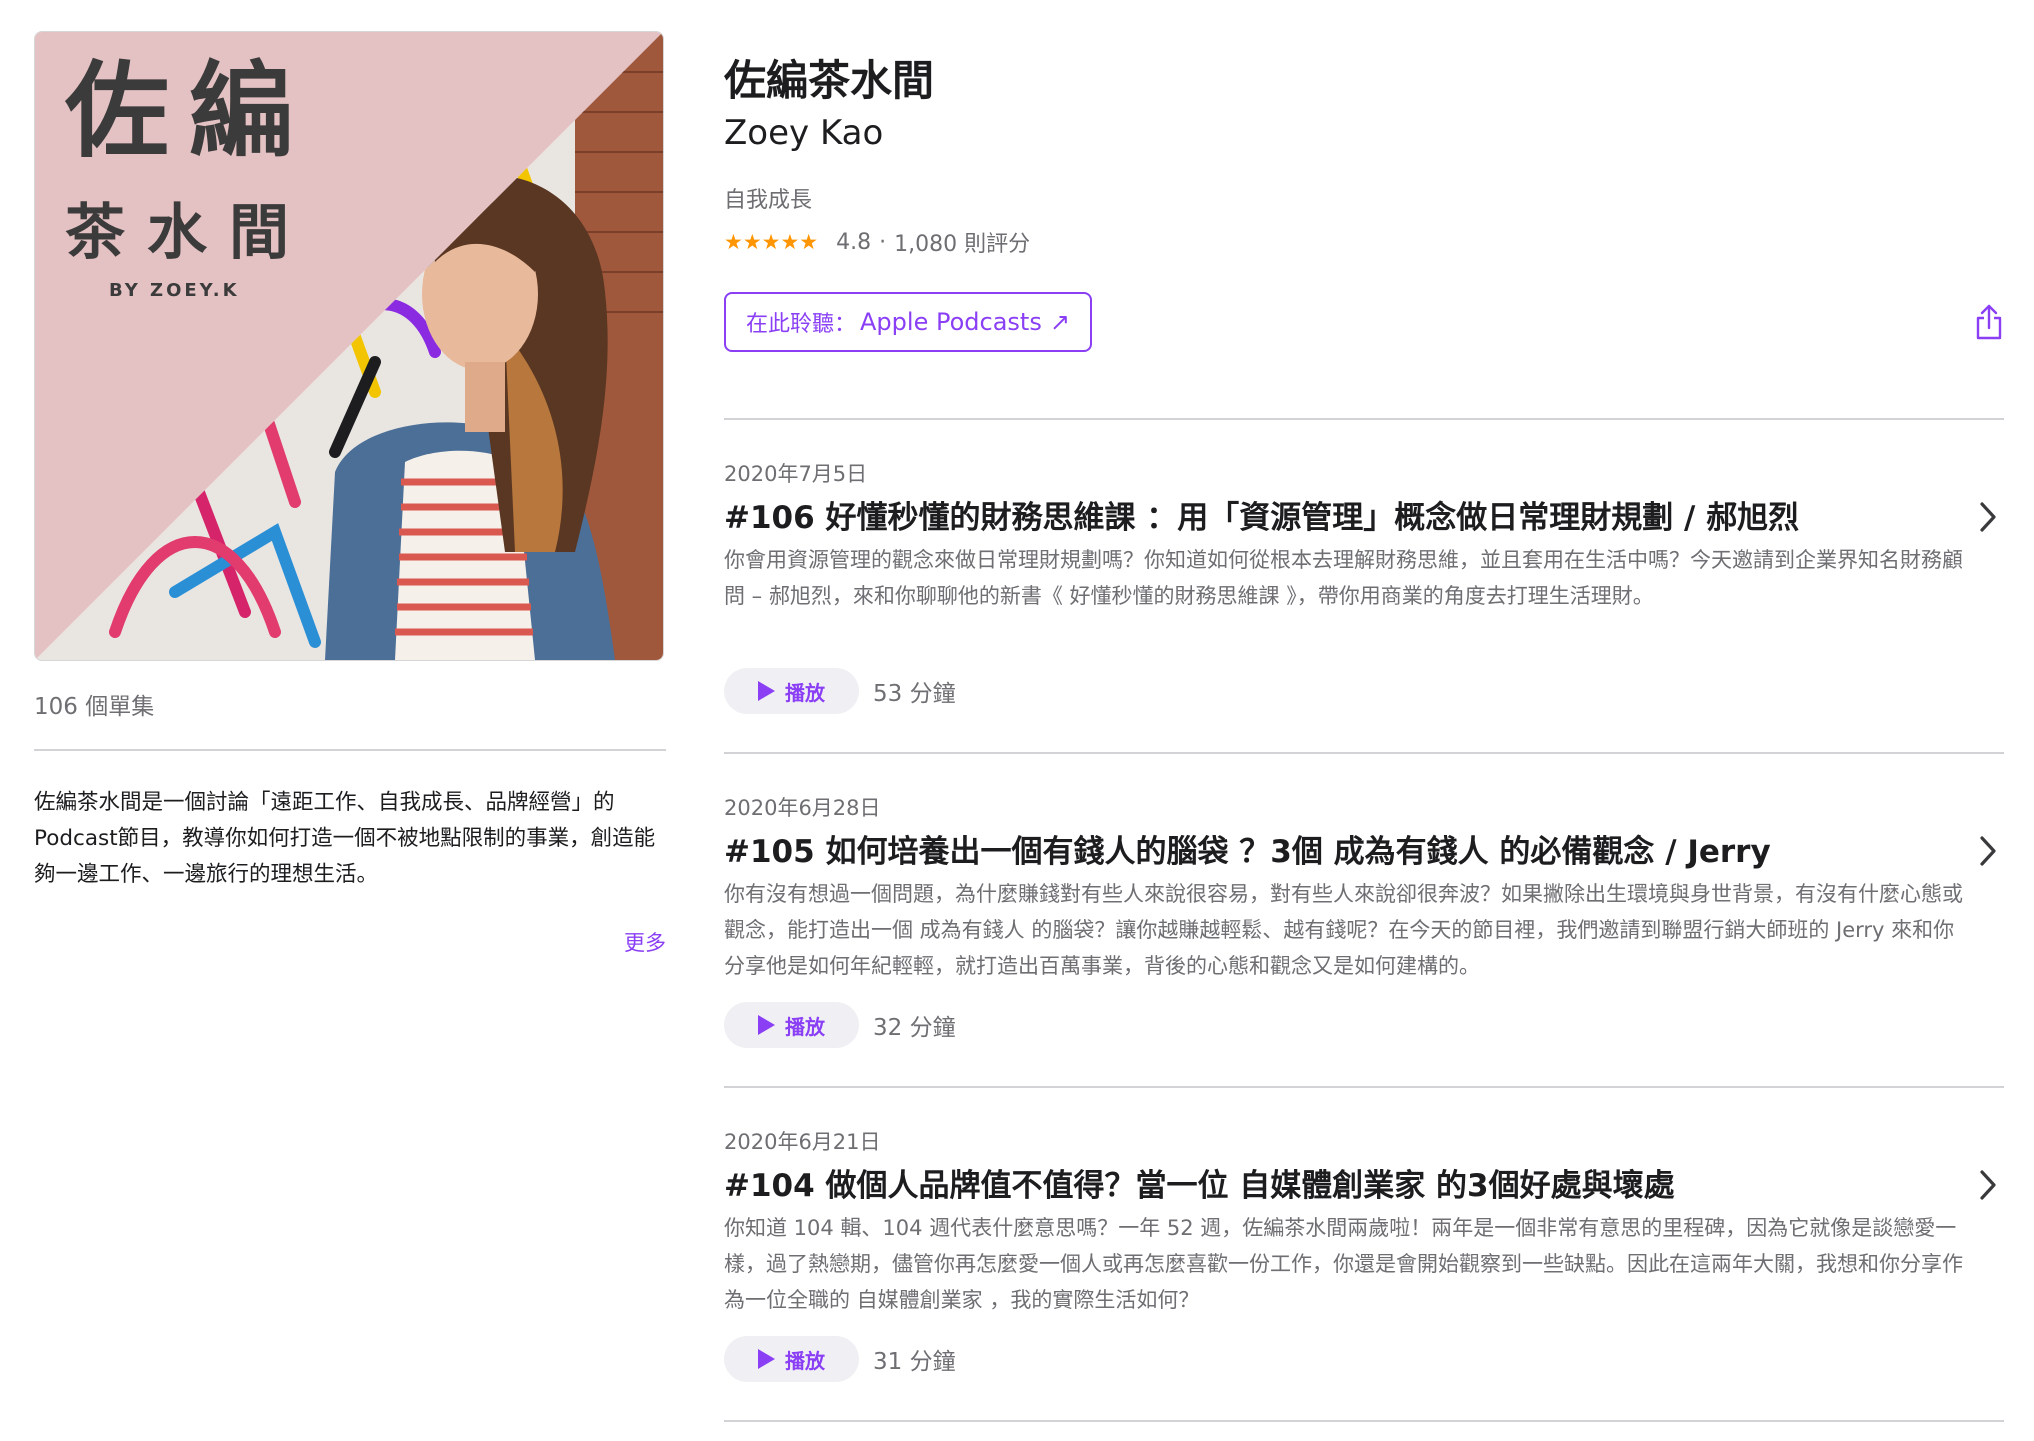 This screenshot has width=2034, height=1441. What do you see at coordinates (962, 244) in the screenshot?
I see `rating-count: 1,080 則評分` at bounding box center [962, 244].